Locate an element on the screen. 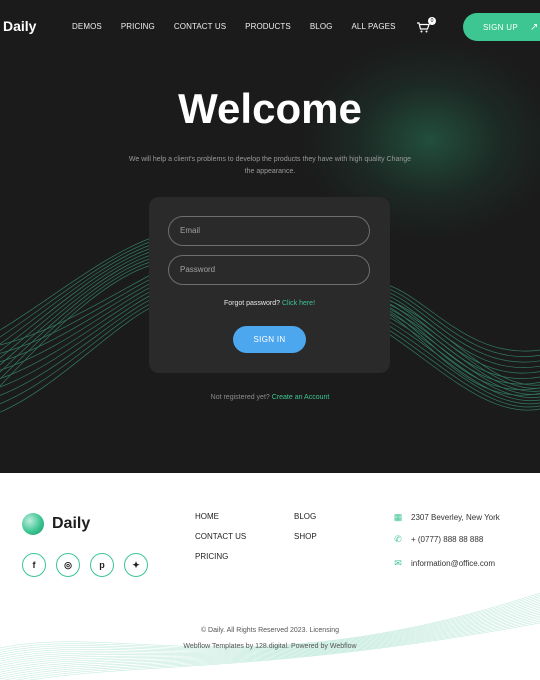 The width and height of the screenshot is (540, 680). footer-nav-col-1: HOME CONTACT US PRICING is located at coordinates (220, 537).